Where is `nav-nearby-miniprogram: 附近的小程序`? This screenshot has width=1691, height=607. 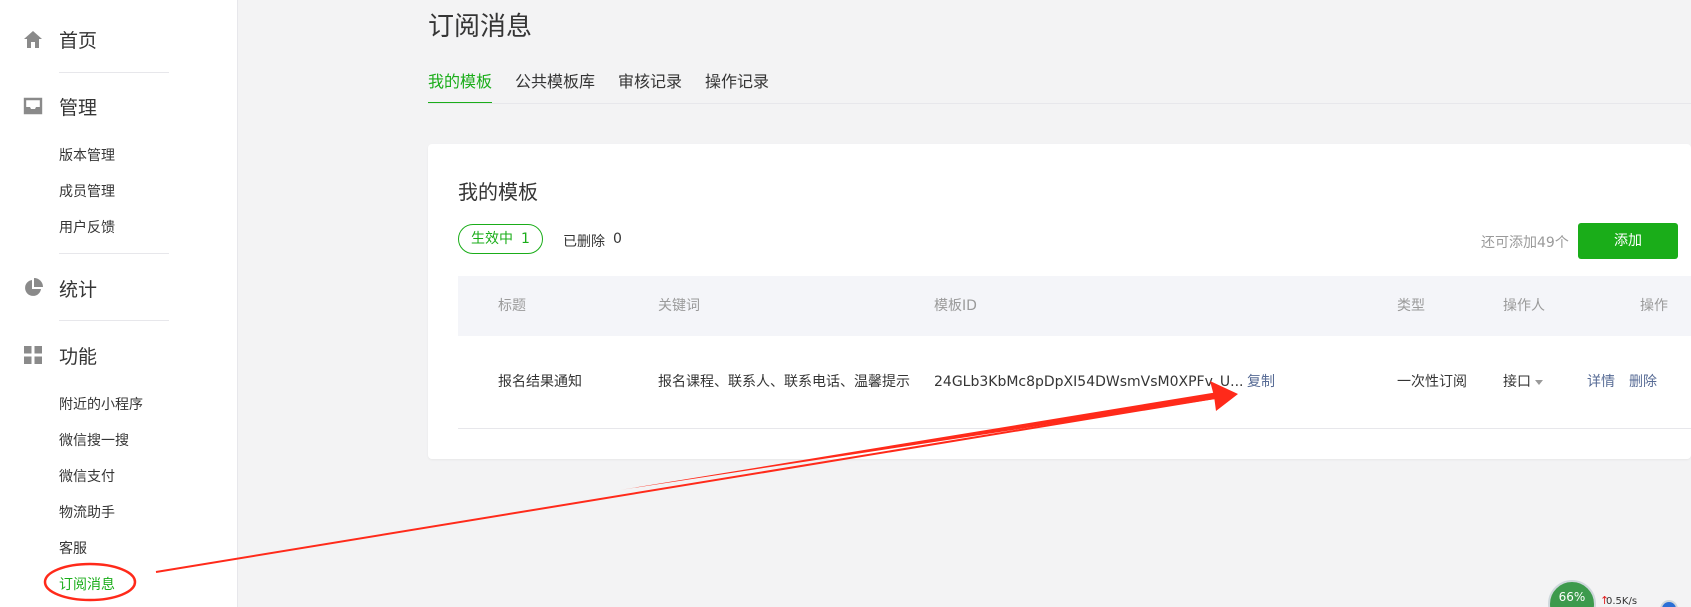 nav-nearby-miniprogram: 附近的小程序 is located at coordinates (101, 405).